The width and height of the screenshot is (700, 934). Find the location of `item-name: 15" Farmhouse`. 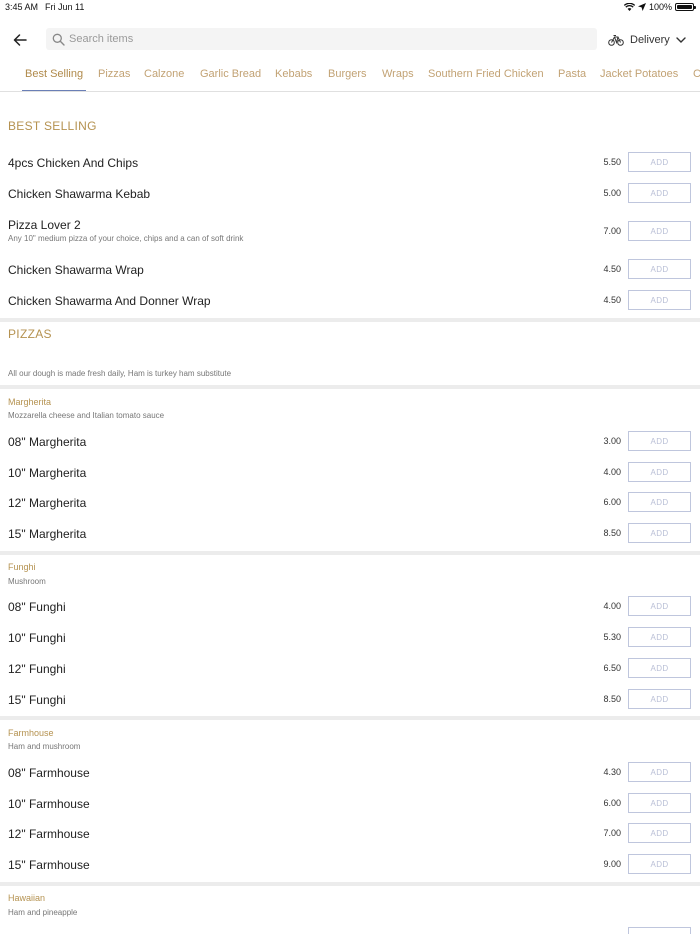

item-name: 15" Farmhouse is located at coordinates (49, 865).